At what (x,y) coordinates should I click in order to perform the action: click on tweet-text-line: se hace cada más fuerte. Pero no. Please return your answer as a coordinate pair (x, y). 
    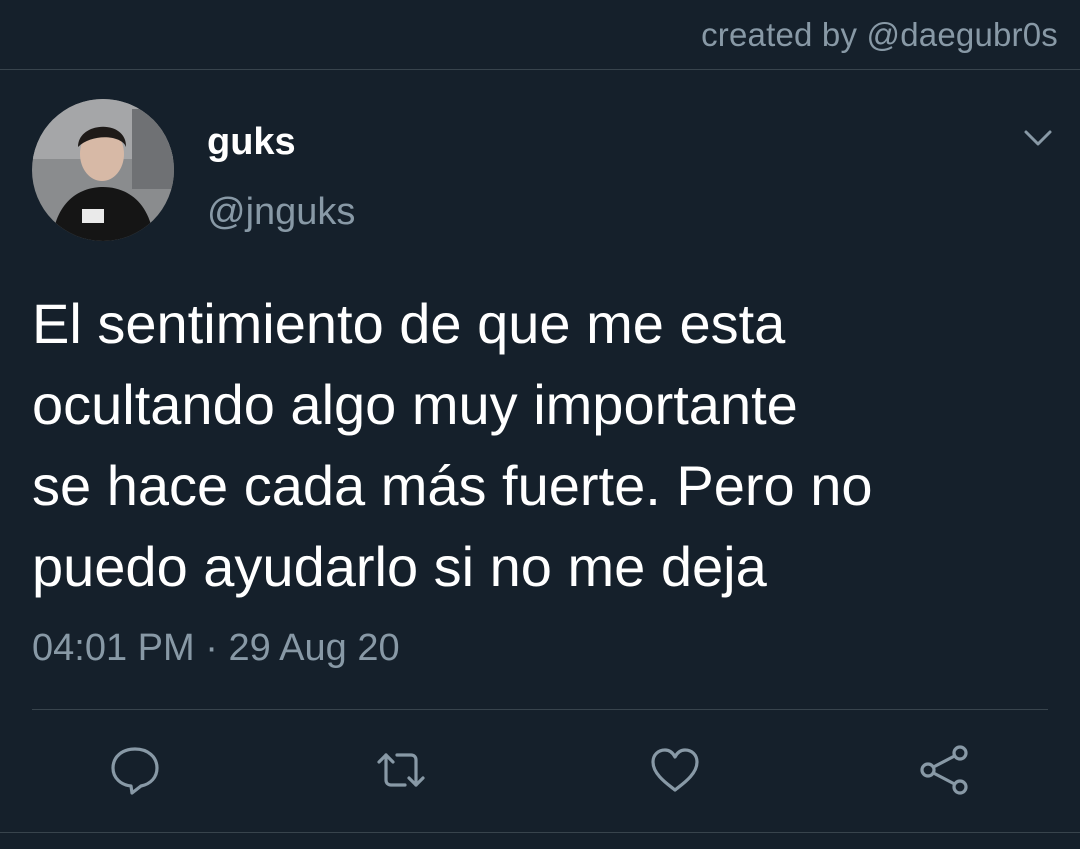
    Looking at the image, I should click on (452, 485).